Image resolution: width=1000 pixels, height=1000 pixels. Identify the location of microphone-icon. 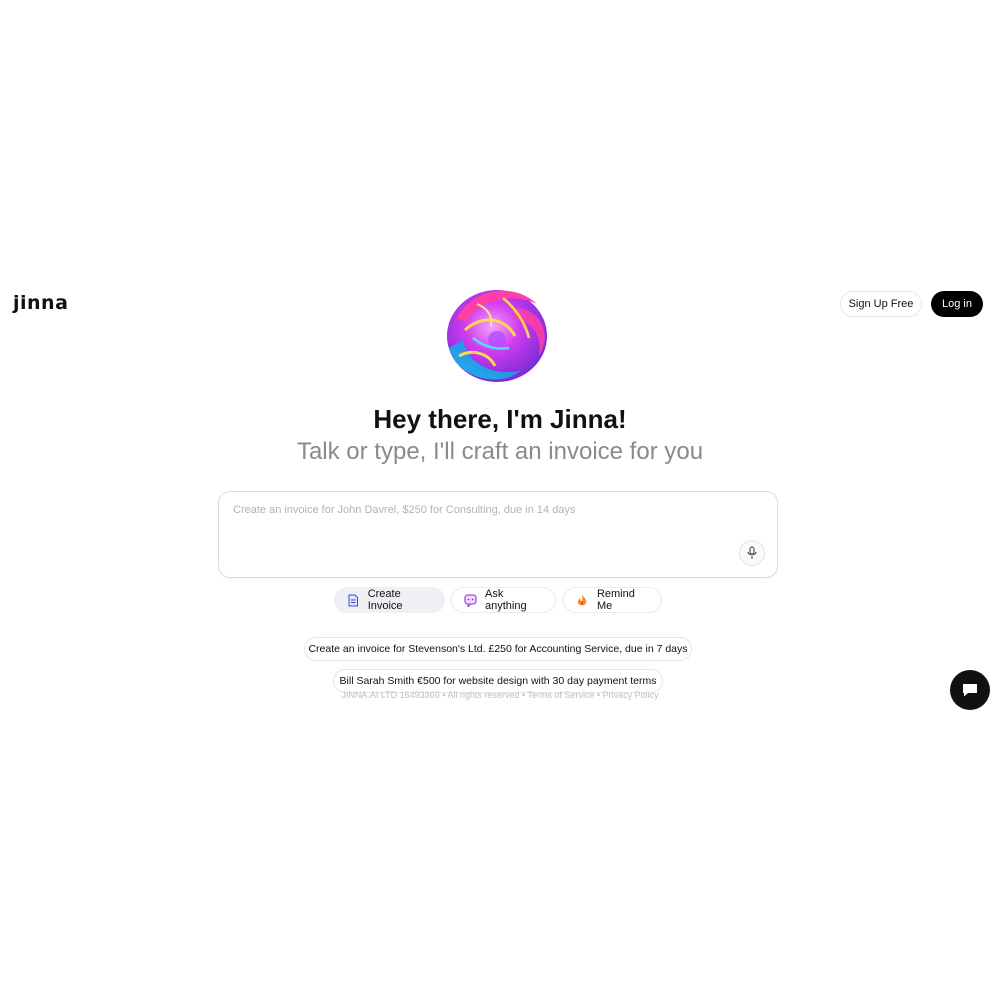
(752, 552).